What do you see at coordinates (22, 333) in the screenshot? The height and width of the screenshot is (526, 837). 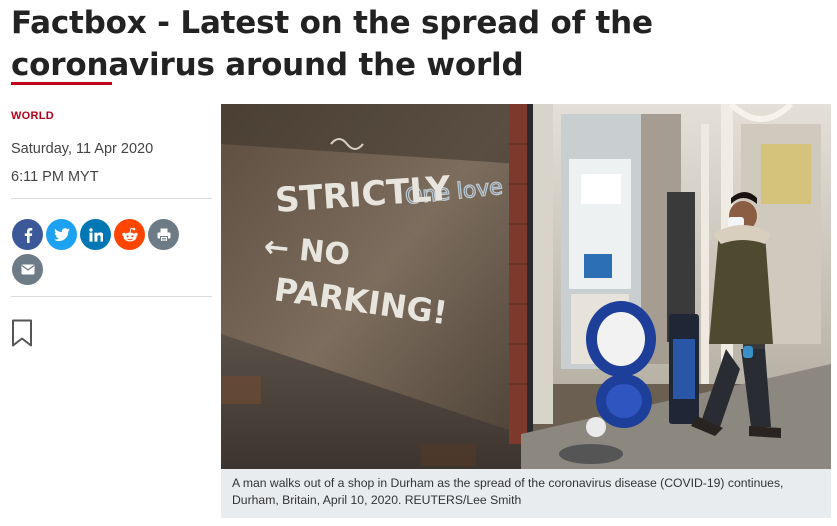 I see `bookmark-icon` at bounding box center [22, 333].